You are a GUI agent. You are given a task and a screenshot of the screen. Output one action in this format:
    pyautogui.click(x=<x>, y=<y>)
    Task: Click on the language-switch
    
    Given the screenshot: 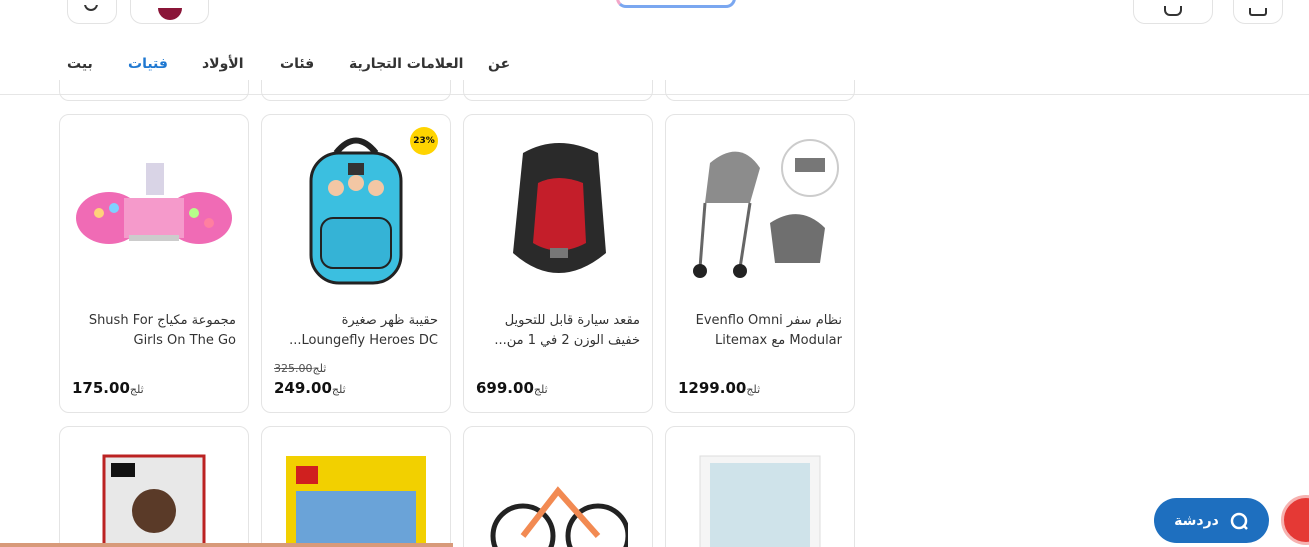 What is the action you would take?
    pyautogui.click(x=169, y=12)
    